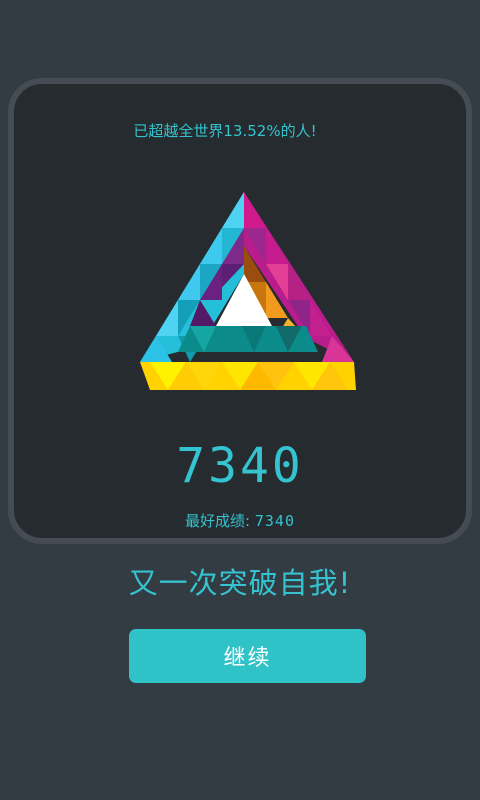 Image resolution: width=480 pixels, height=800 pixels. I want to click on best-score: 最好成绩: 7340, so click(240, 520).